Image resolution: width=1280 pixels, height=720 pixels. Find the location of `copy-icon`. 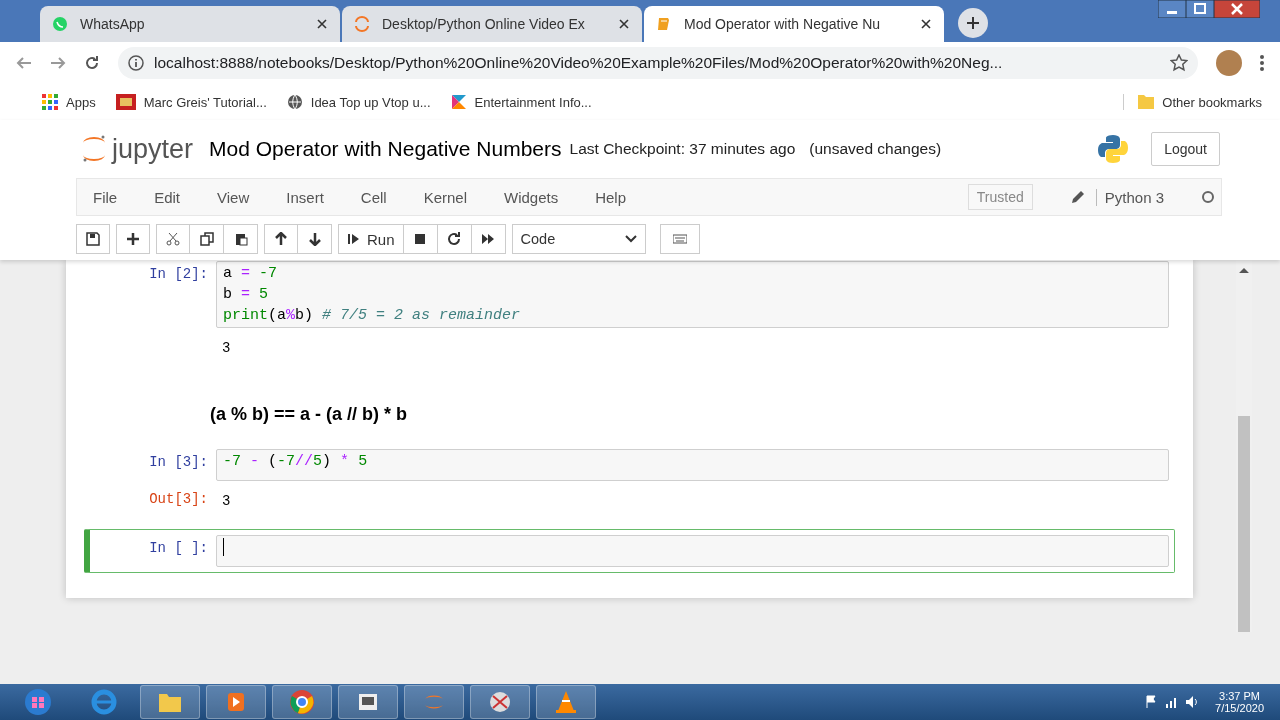

copy-icon is located at coordinates (206, 239).